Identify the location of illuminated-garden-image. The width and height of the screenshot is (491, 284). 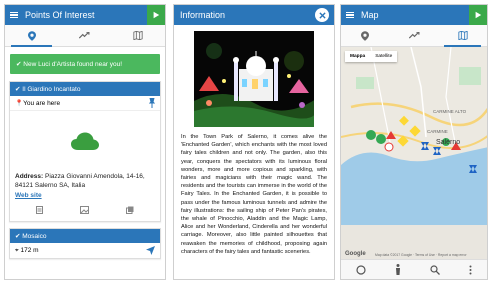
(254, 79).